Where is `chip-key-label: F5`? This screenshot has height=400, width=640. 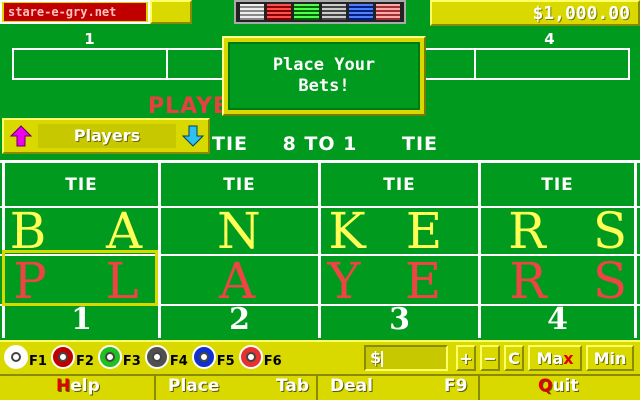
chip-key-label: F5 is located at coordinates (225, 361).